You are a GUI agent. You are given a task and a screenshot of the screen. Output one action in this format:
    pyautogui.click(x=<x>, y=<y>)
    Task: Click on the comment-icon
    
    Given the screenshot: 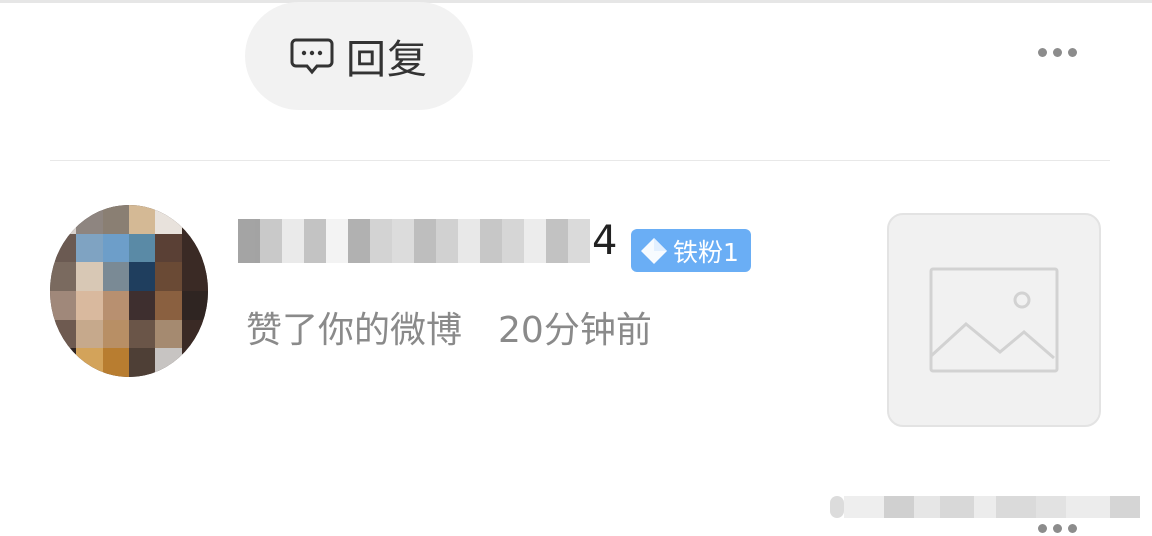 What is the action you would take?
    pyautogui.click(x=312, y=56)
    